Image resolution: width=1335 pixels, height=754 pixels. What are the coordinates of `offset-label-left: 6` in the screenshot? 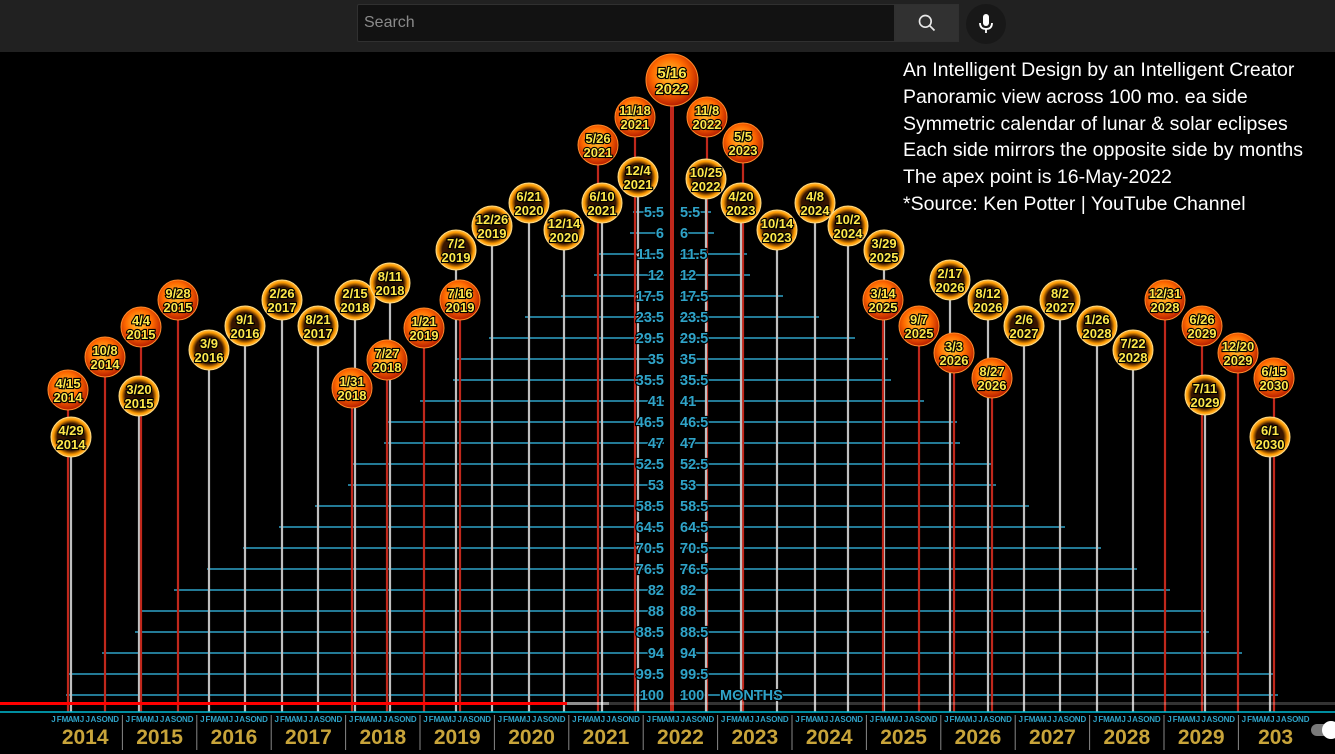 It's located at (660, 234).